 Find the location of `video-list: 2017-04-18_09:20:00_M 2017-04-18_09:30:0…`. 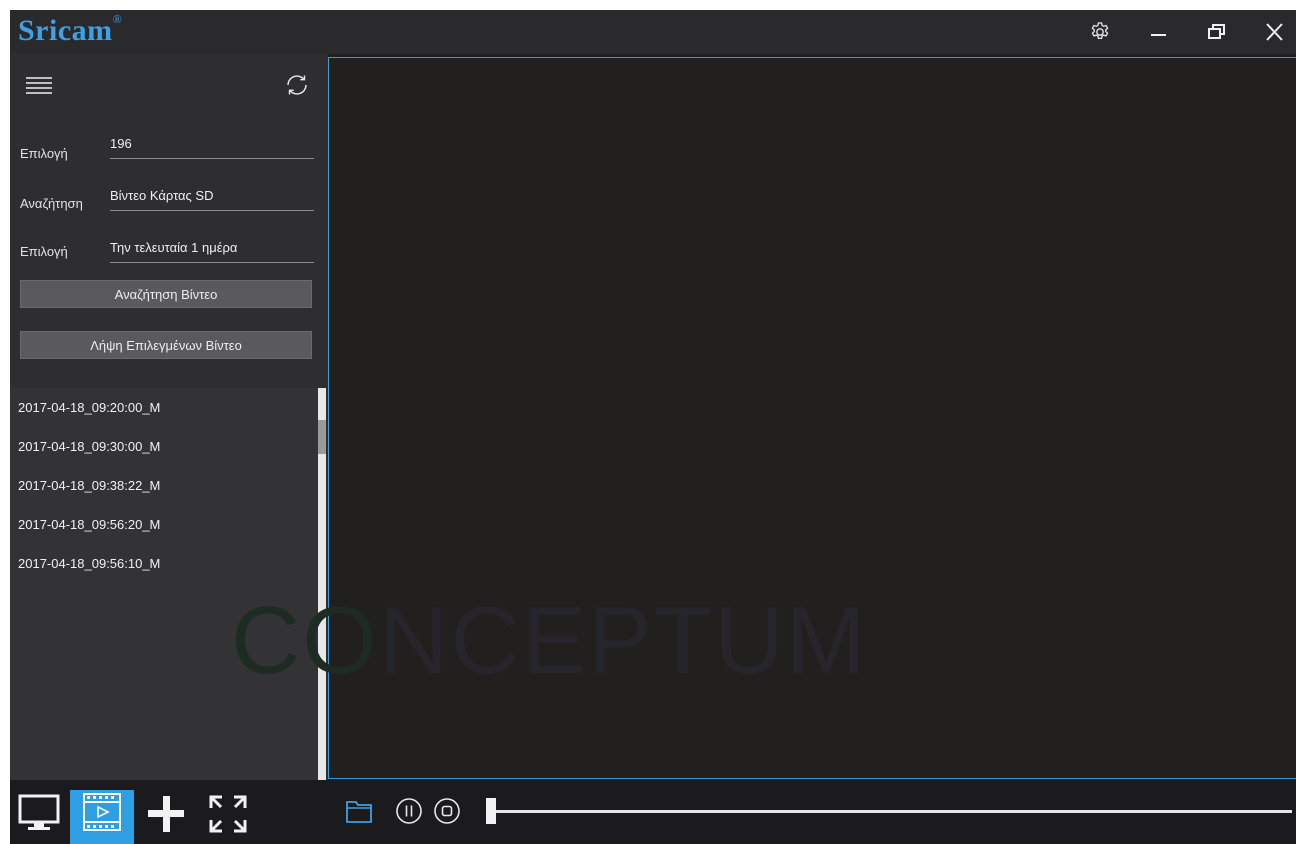

video-list: 2017-04-18_09:20:00_M 2017-04-18_09:30:0… is located at coordinates (164, 584).